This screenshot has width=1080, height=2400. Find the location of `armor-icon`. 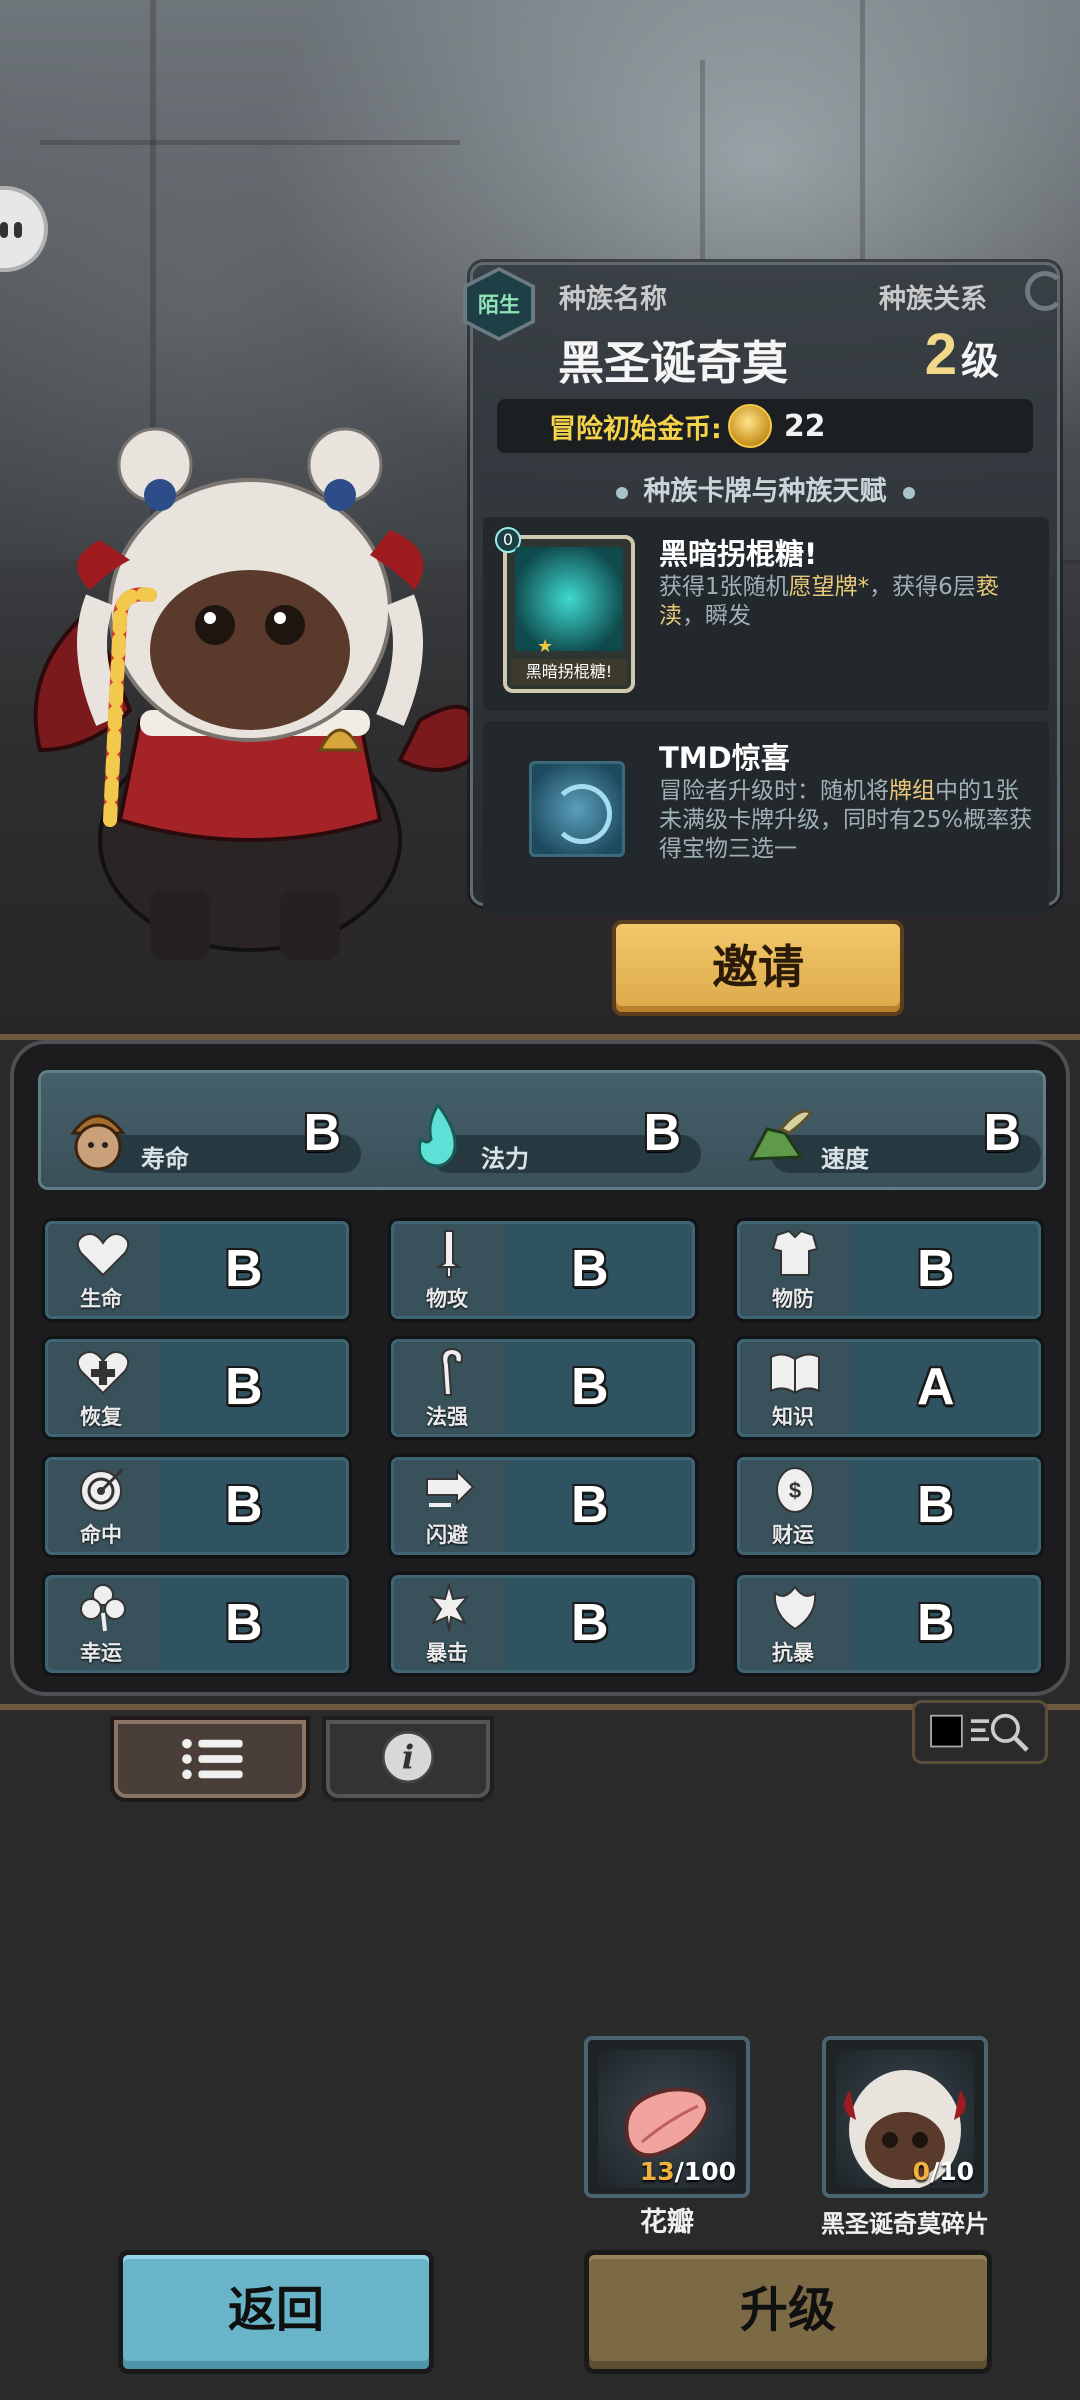

armor-icon is located at coordinates (795, 1252).